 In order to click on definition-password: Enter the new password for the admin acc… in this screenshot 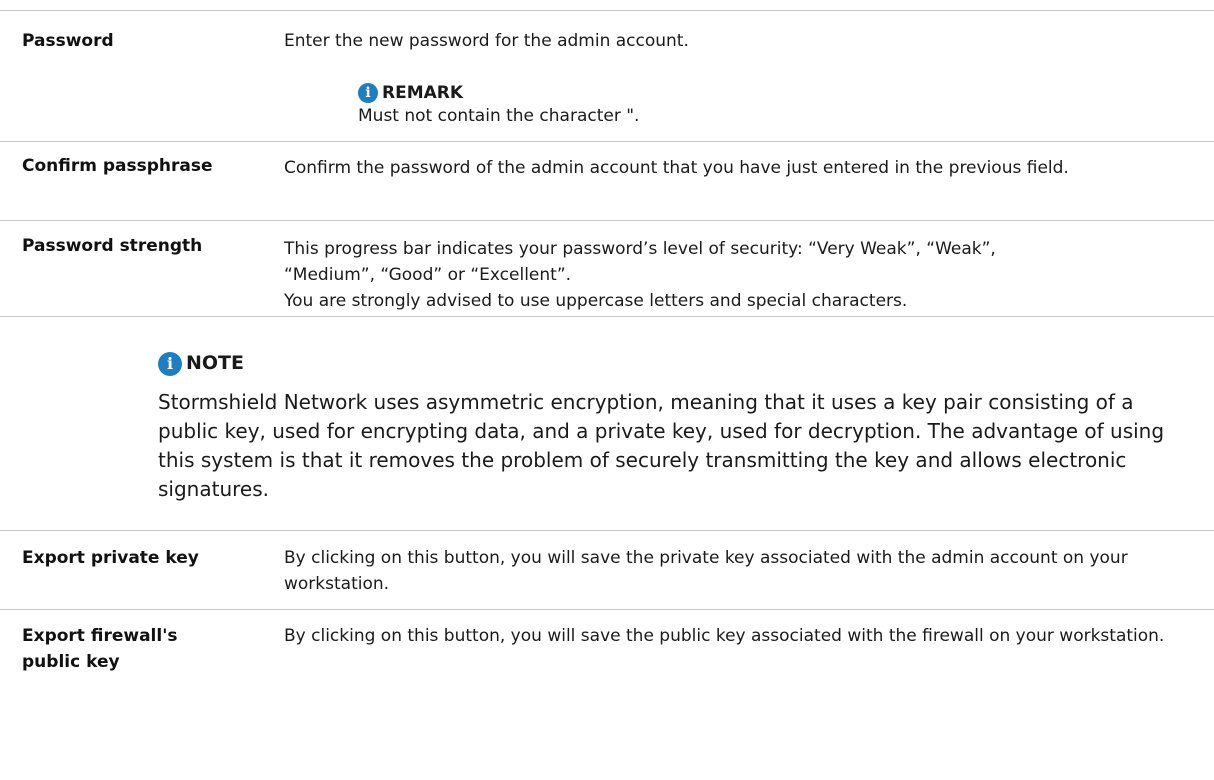, I will do `click(486, 41)`.